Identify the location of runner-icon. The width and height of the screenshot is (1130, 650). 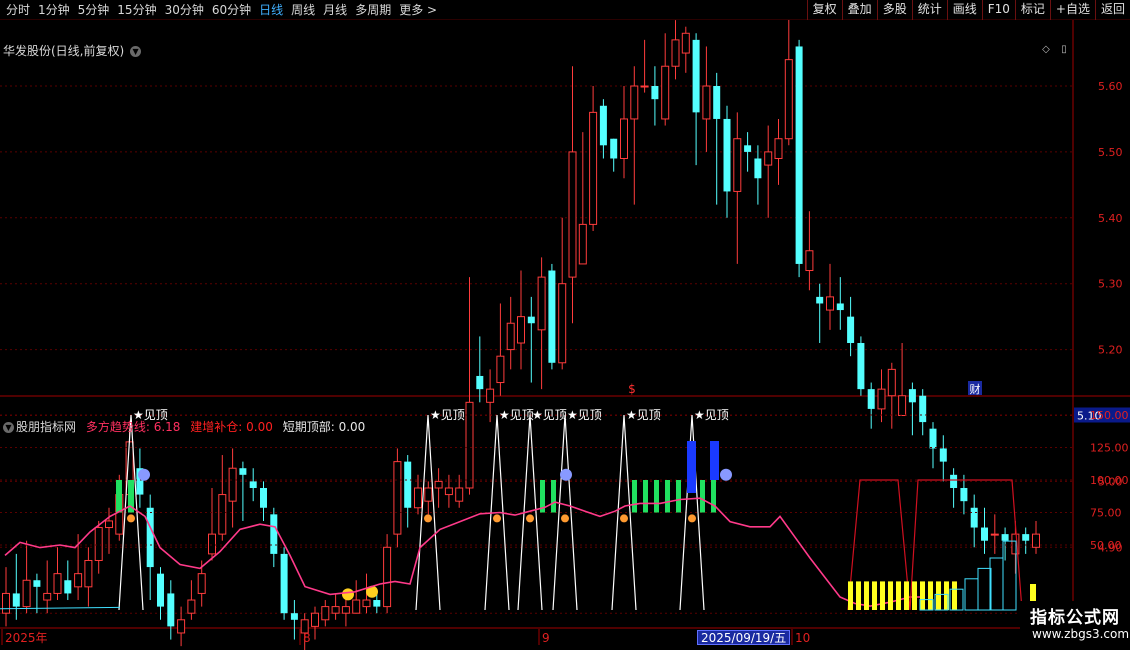
(565, 518).